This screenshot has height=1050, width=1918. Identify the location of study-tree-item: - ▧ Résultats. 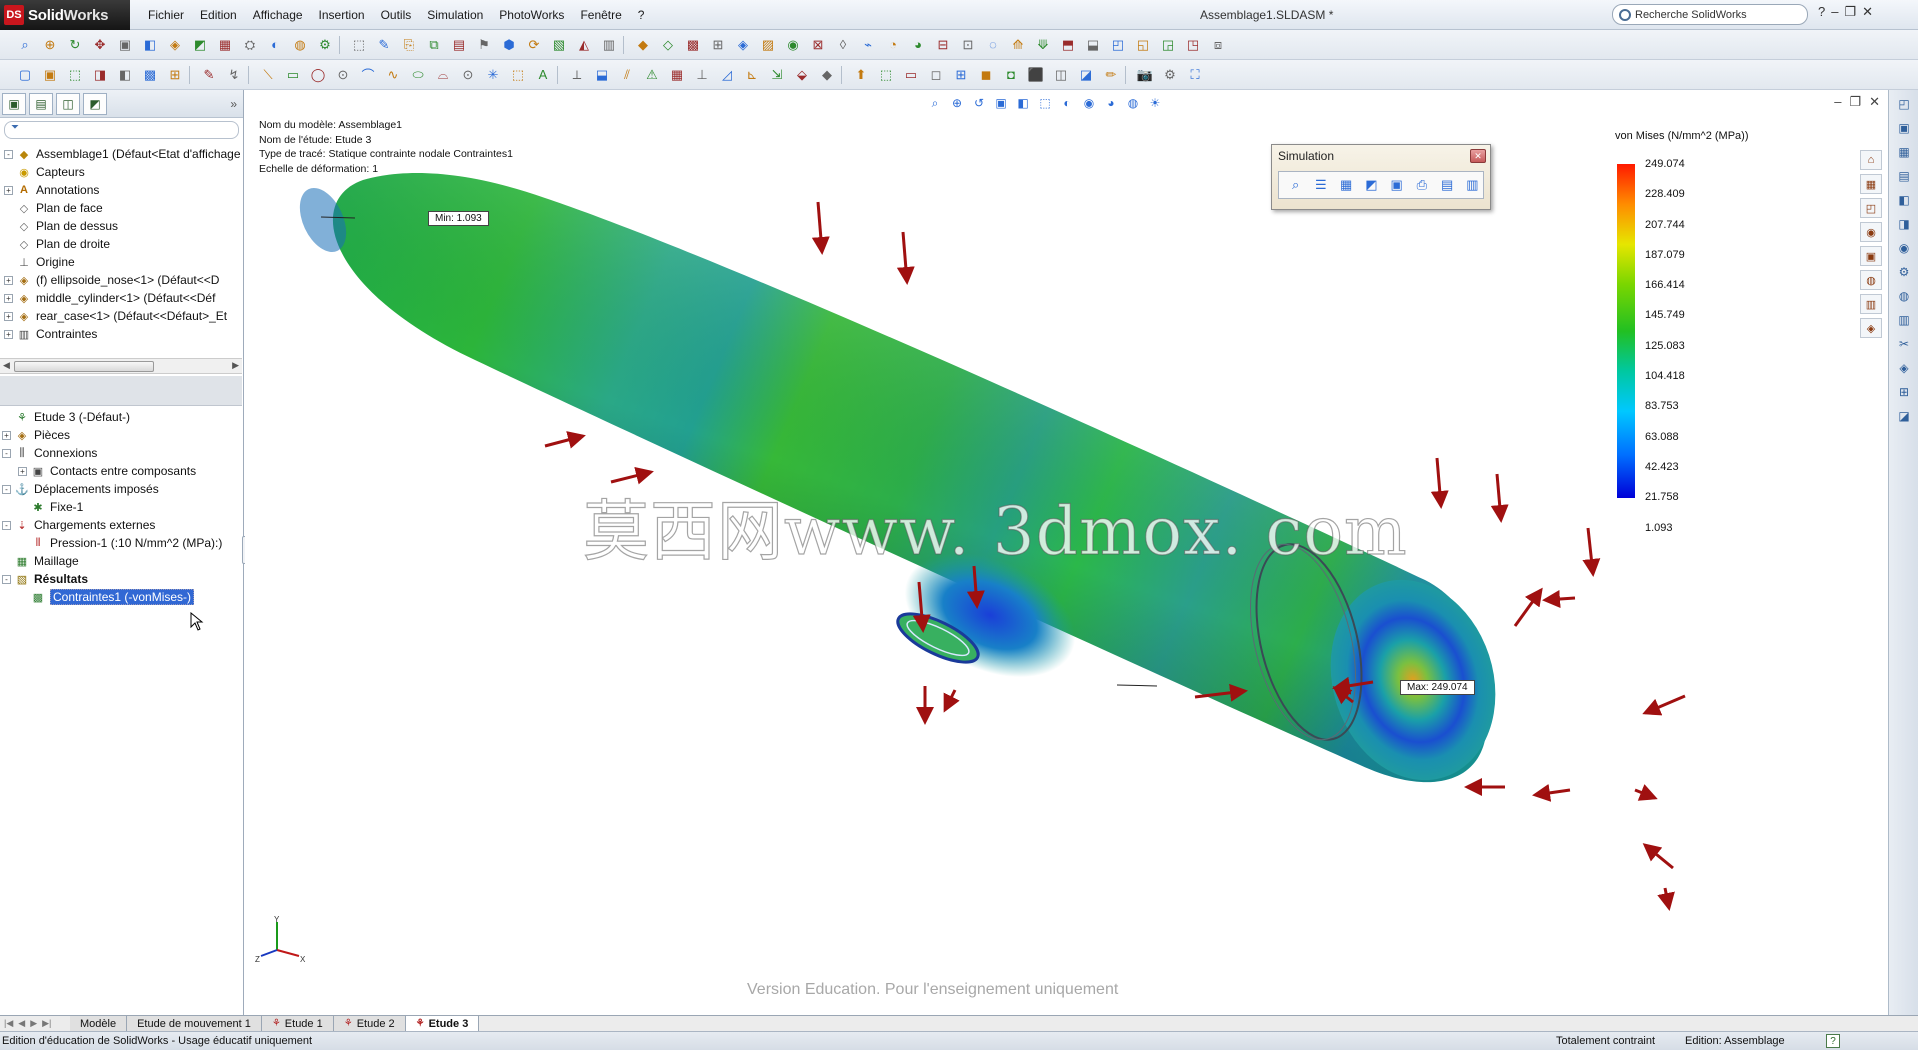
(121, 579).